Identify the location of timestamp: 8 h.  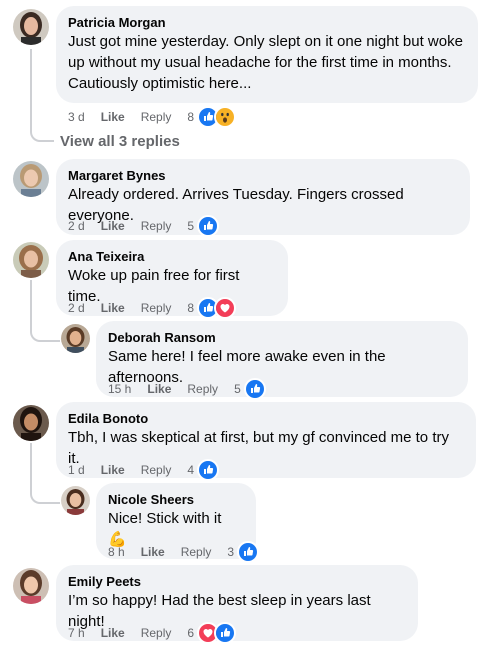
(116, 552).